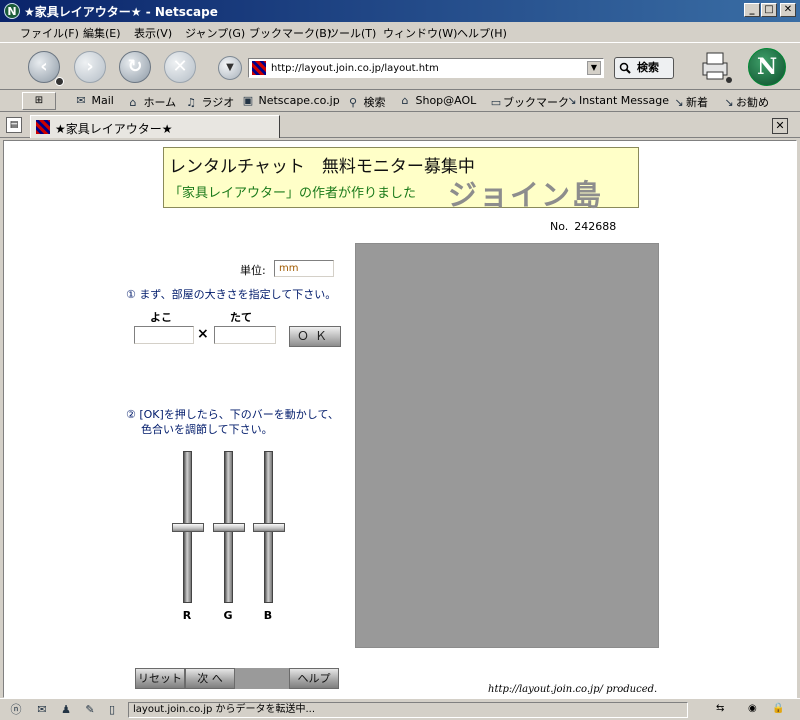 Image resolution: width=800 pixels, height=720 pixels. What do you see at coordinates (625, 68) in the screenshot?
I see `magnifier-icon` at bounding box center [625, 68].